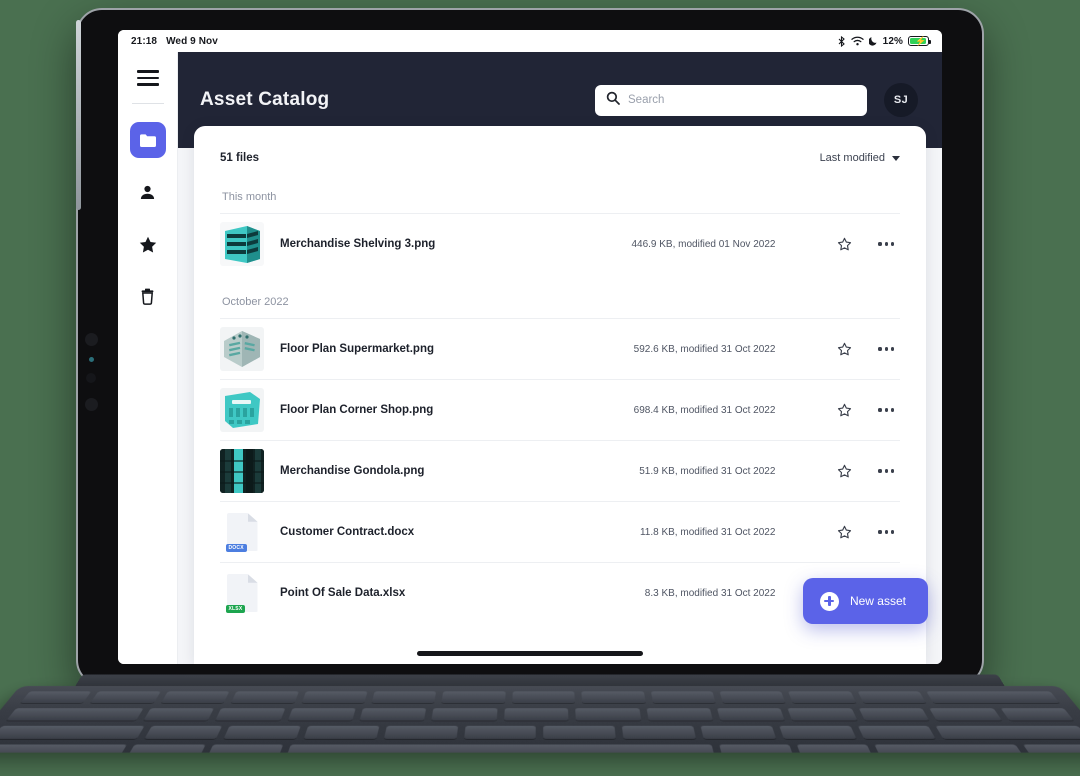  What do you see at coordinates (560, 145) in the screenshot?
I see `card-toolbar: 51 files Last modified` at bounding box center [560, 145].